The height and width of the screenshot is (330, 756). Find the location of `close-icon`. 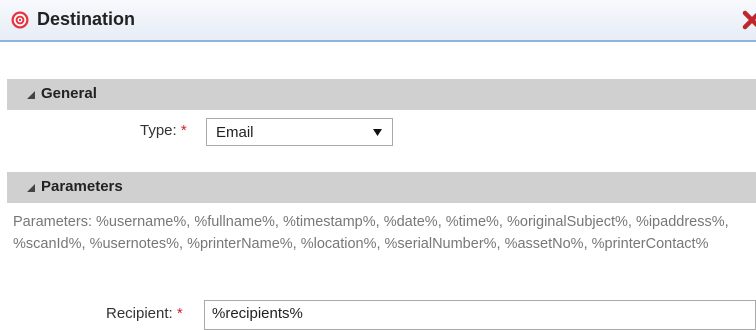

close-icon is located at coordinates (748, 20).